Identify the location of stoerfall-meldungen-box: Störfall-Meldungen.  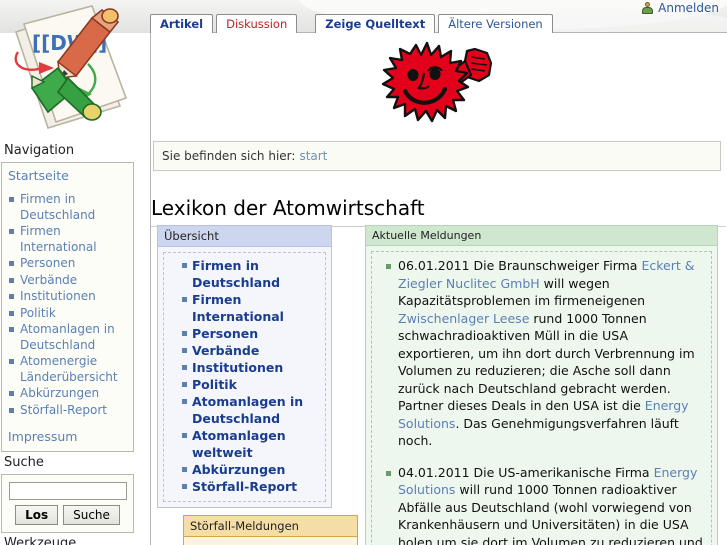
(270, 530).